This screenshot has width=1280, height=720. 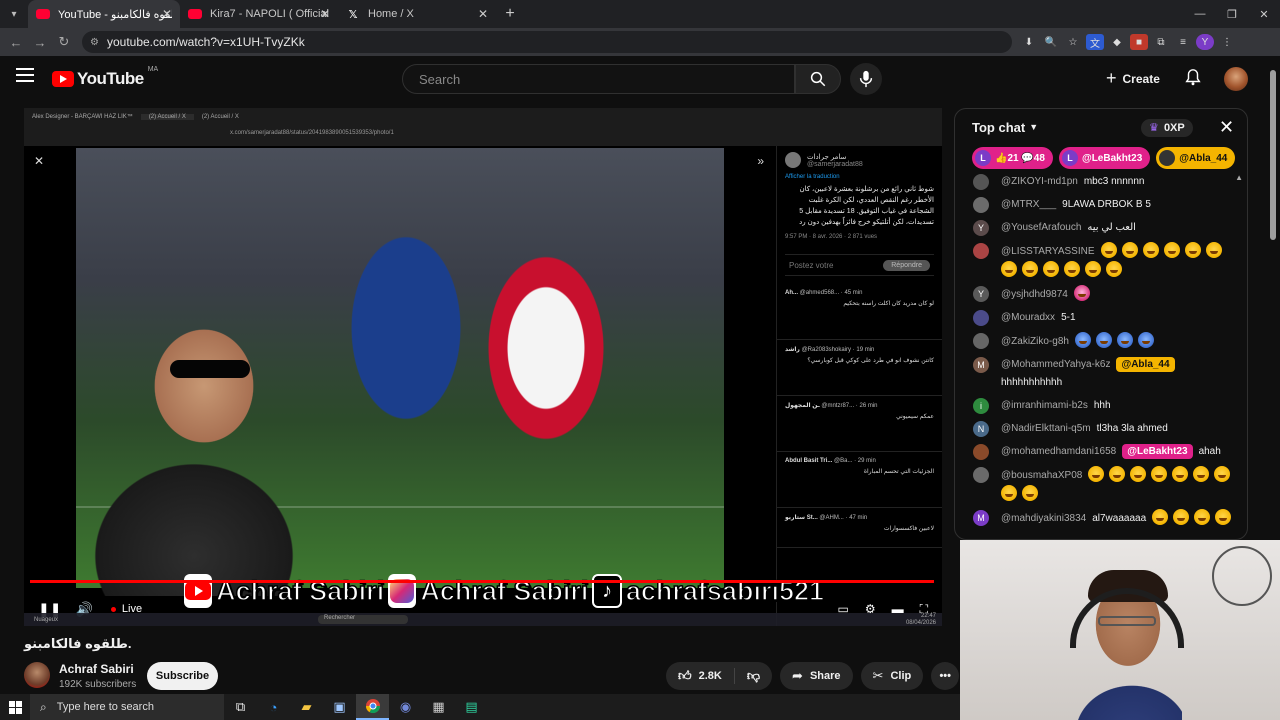 What do you see at coordinates (1232, 14) in the screenshot?
I see `restore-icon: ❐` at bounding box center [1232, 14].